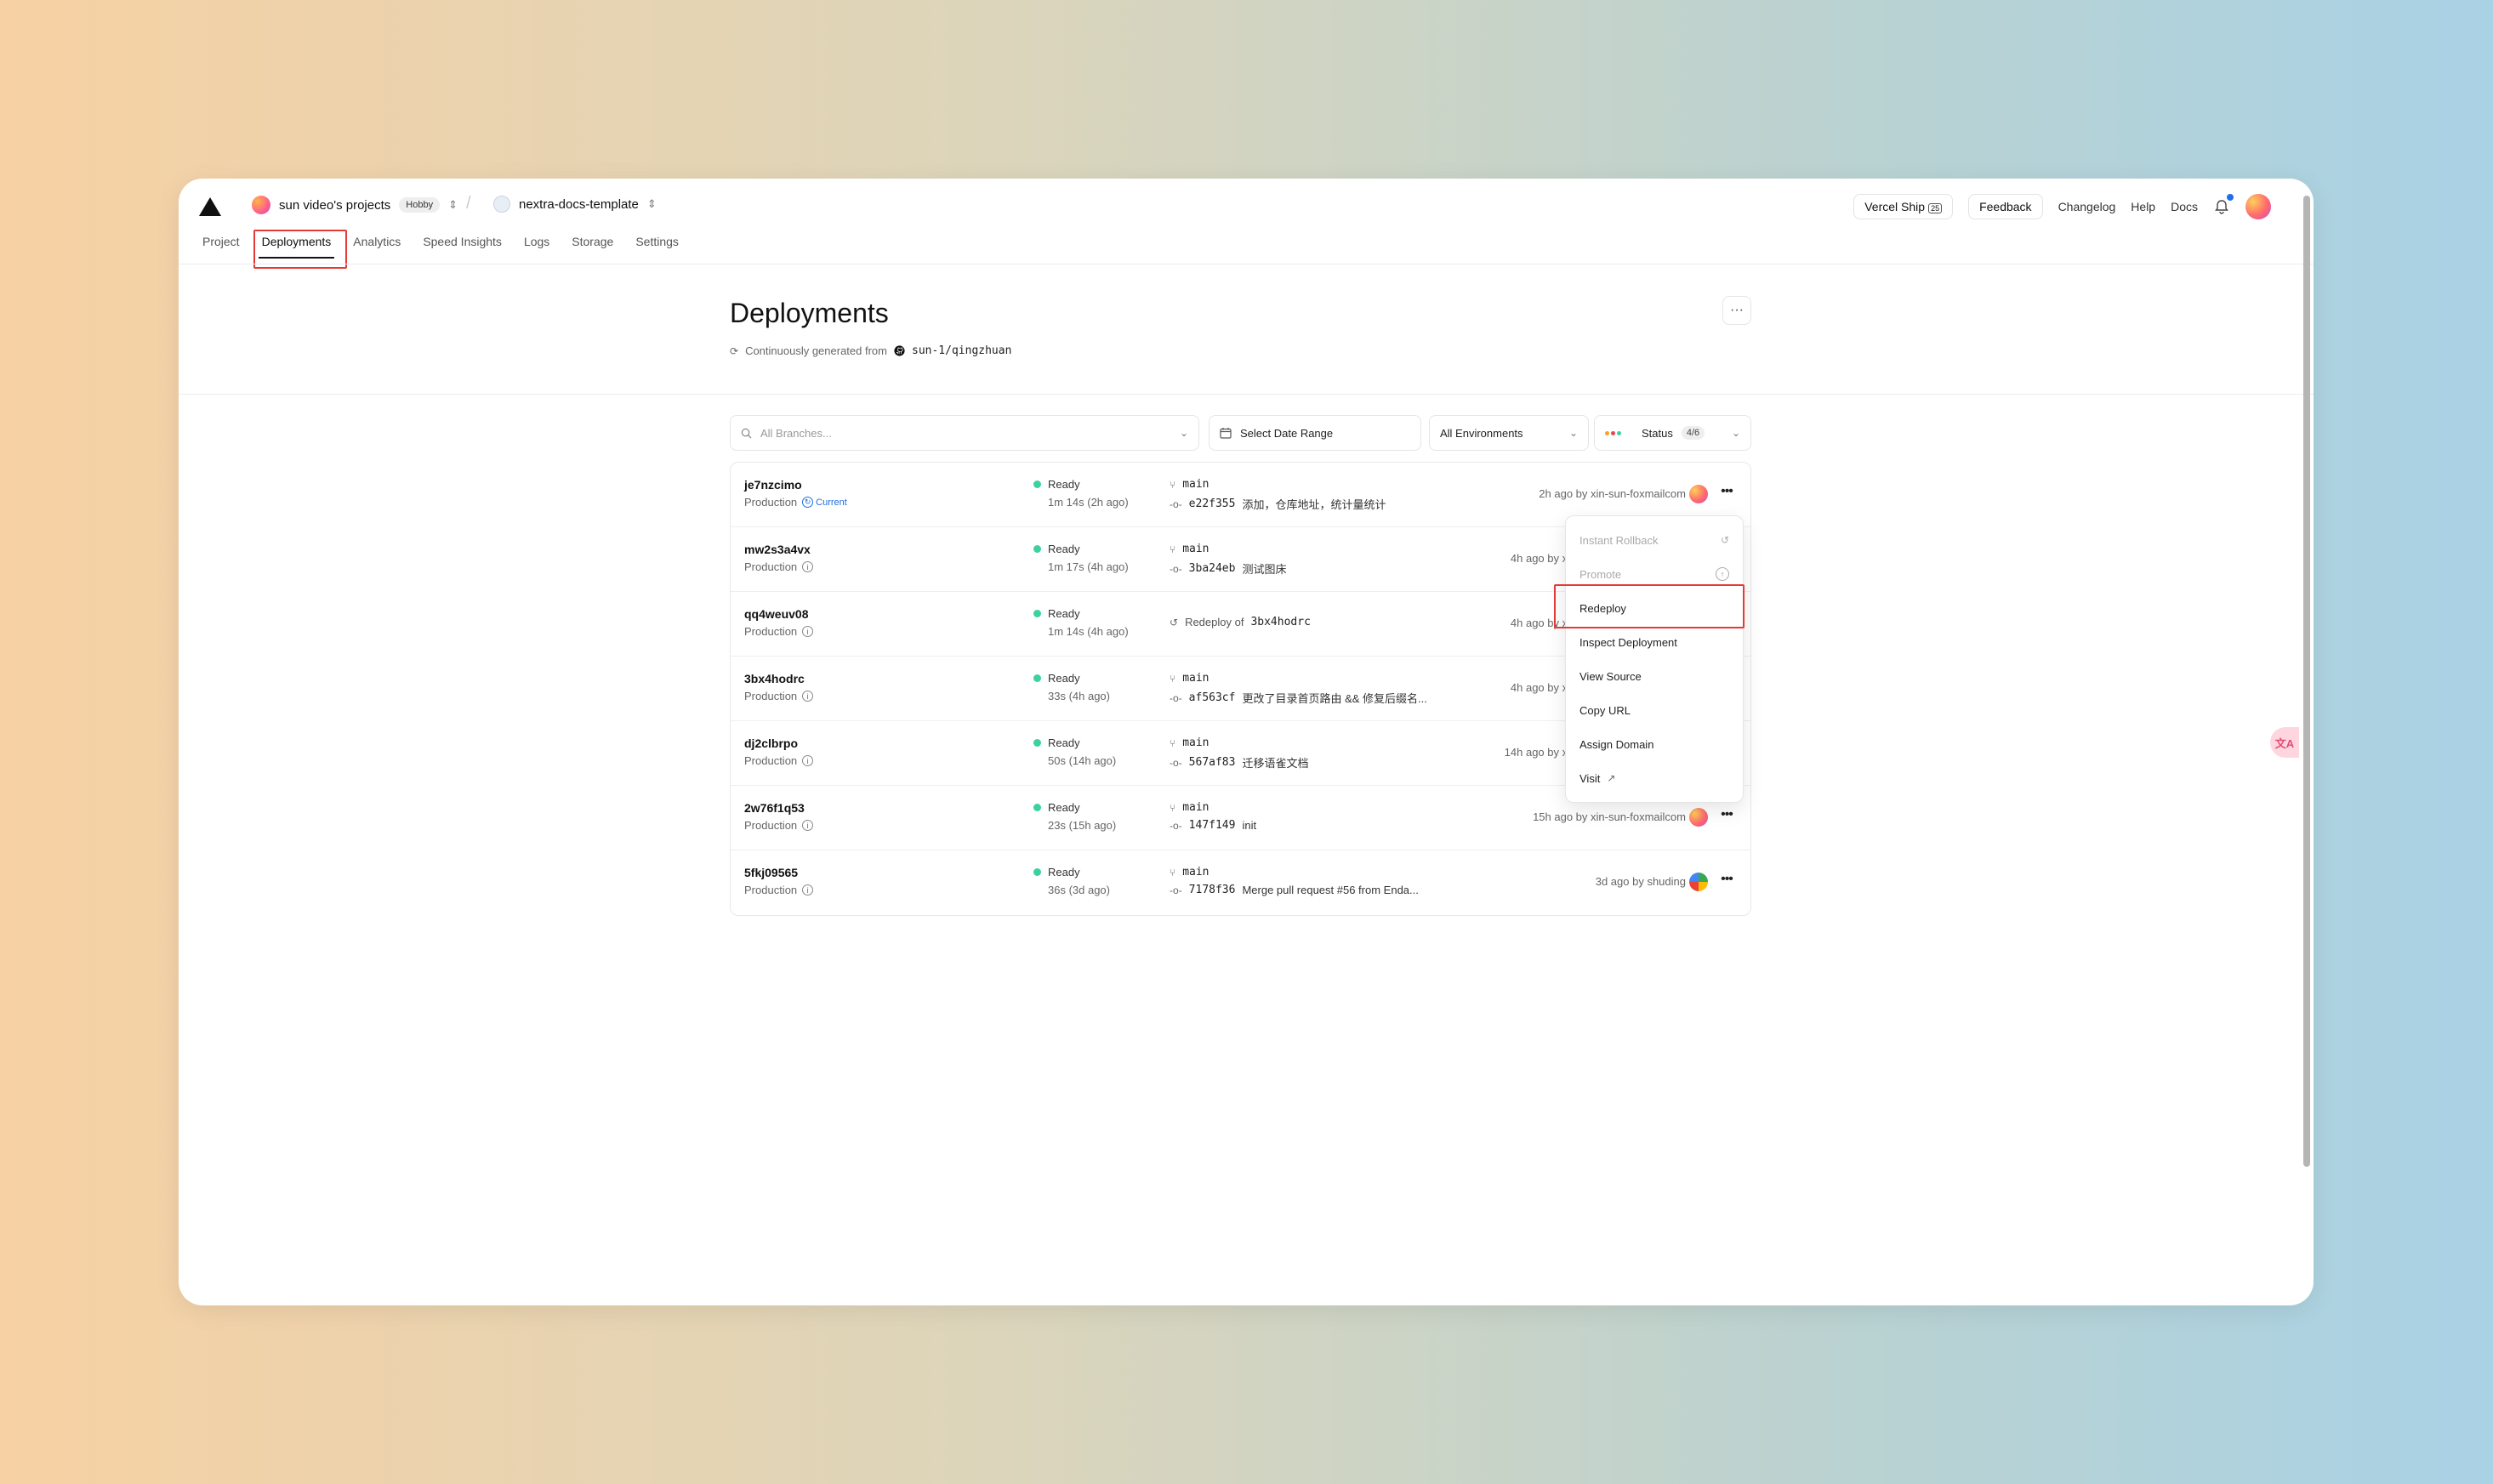 This screenshot has height=1484, width=2493. What do you see at coordinates (579, 204) in the screenshot?
I see `project-name: nextra-docs-template` at bounding box center [579, 204].